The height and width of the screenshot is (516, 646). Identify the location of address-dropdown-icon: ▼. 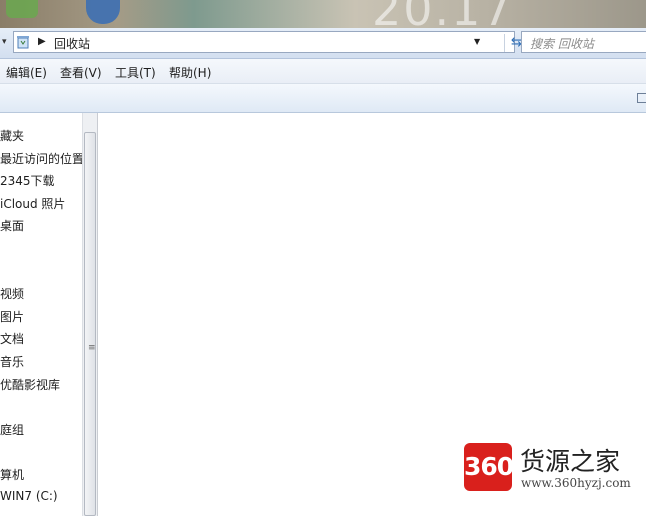
(477, 41).